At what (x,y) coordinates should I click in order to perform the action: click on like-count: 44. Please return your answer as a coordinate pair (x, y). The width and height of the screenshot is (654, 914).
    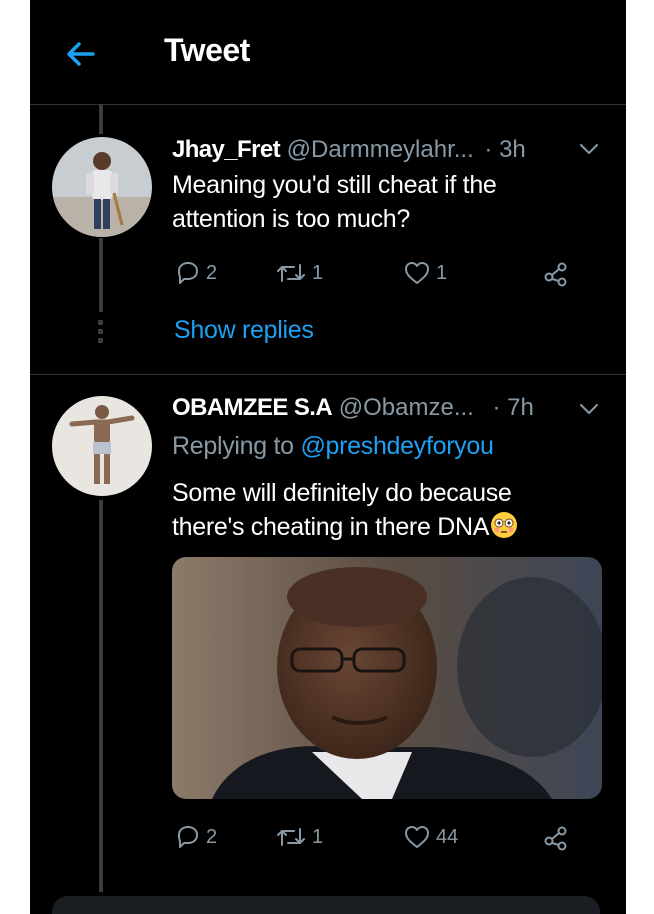
    Looking at the image, I should click on (447, 836).